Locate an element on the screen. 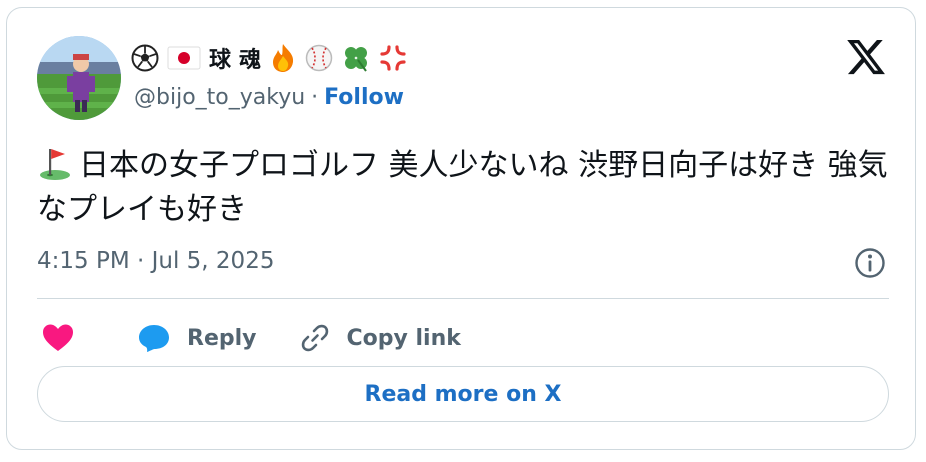 Image resolution: width=926 pixels, height=462 pixels. copy-link-button: Copy link is located at coordinates (380, 338).